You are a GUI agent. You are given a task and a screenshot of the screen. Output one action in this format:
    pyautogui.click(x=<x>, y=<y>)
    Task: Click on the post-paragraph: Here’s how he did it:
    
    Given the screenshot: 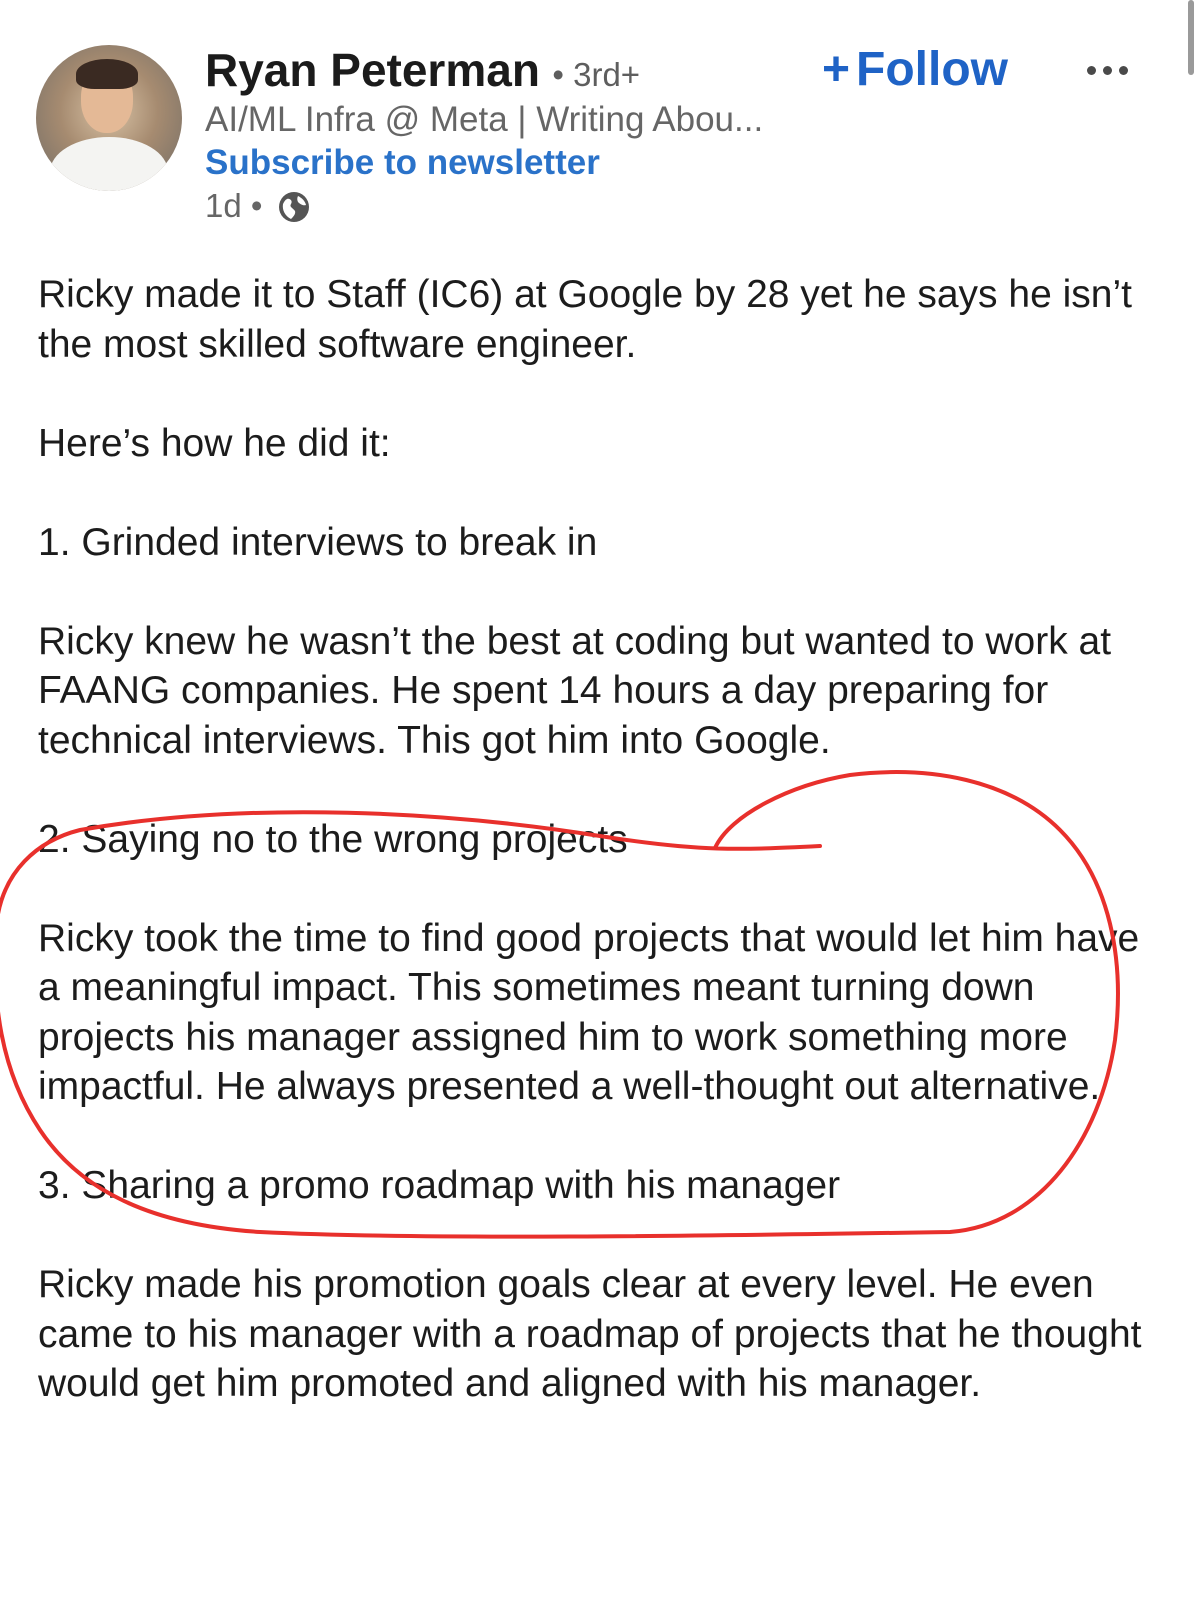 What is the action you would take?
    pyautogui.click(x=214, y=443)
    